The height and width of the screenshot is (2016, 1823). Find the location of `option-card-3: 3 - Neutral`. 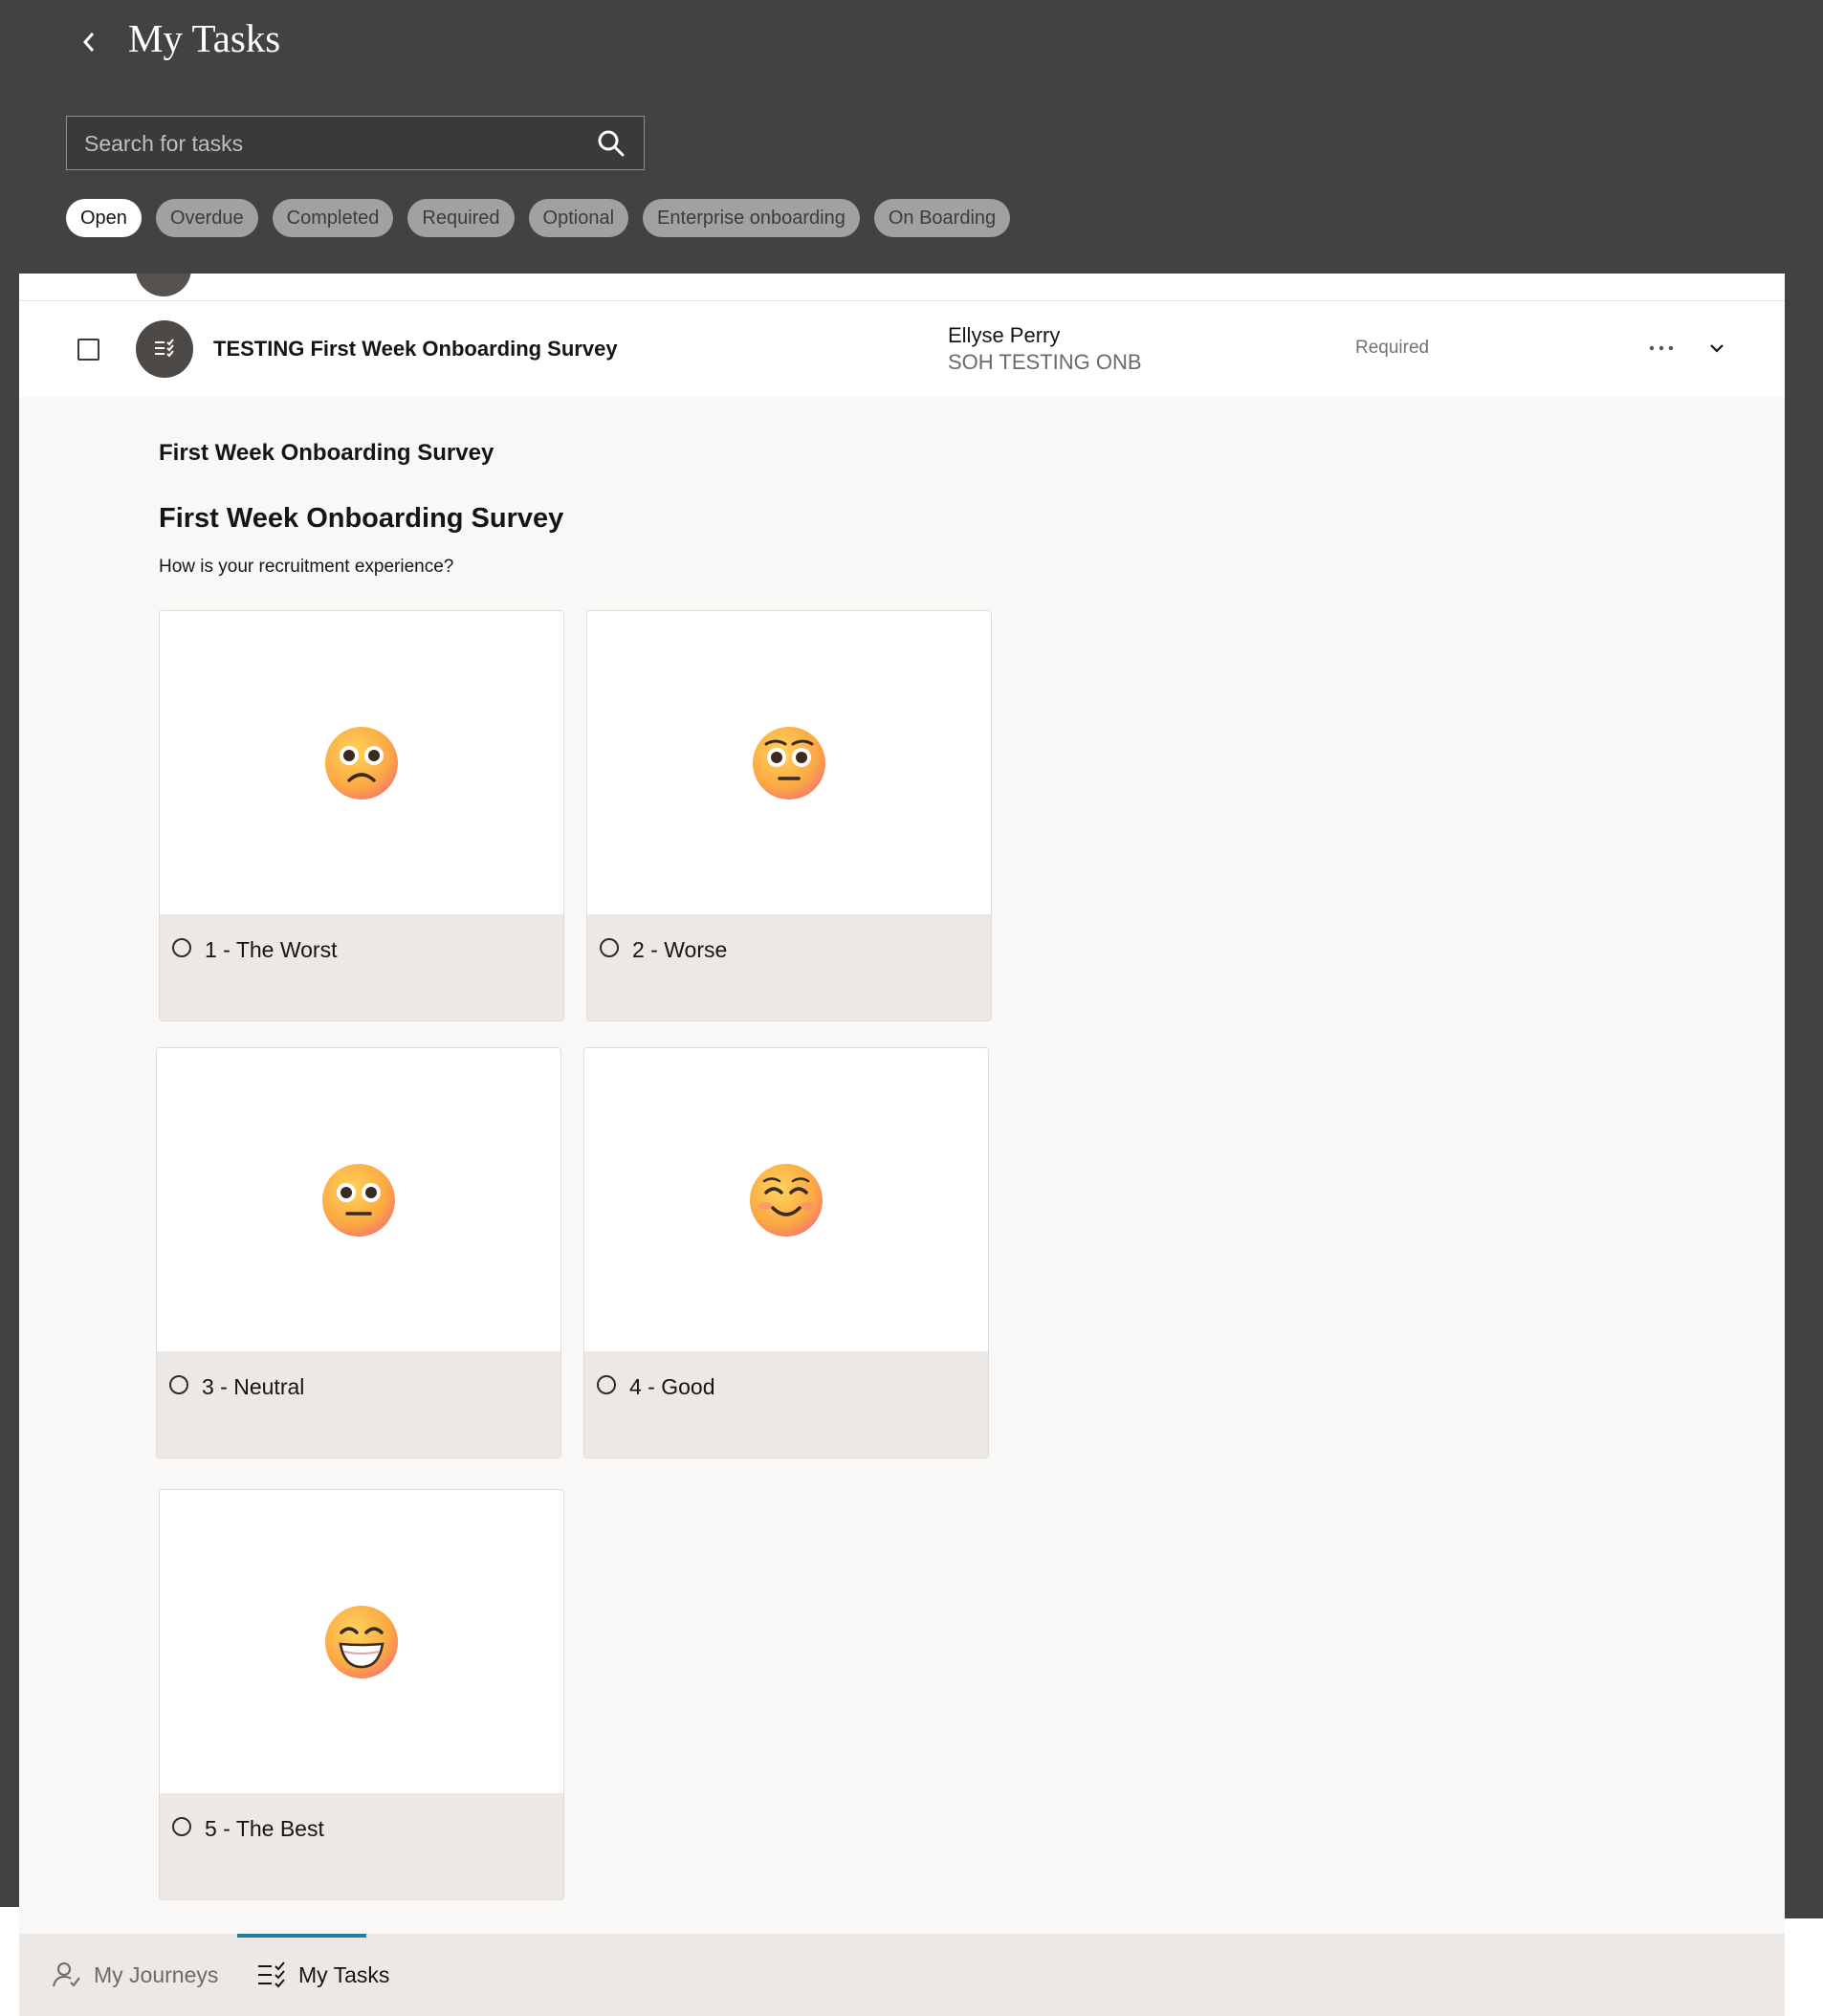

option-card-3: 3 - Neutral is located at coordinates (358, 1252).